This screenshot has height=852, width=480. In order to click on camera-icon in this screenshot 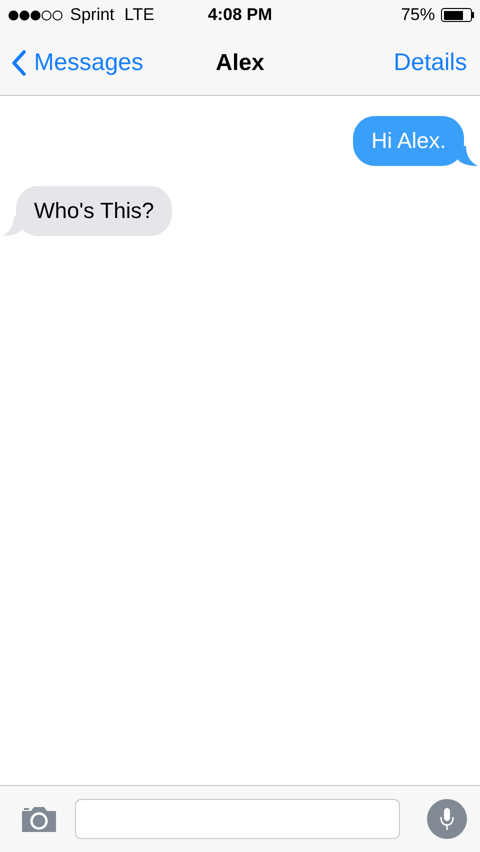, I will do `click(39, 819)`.